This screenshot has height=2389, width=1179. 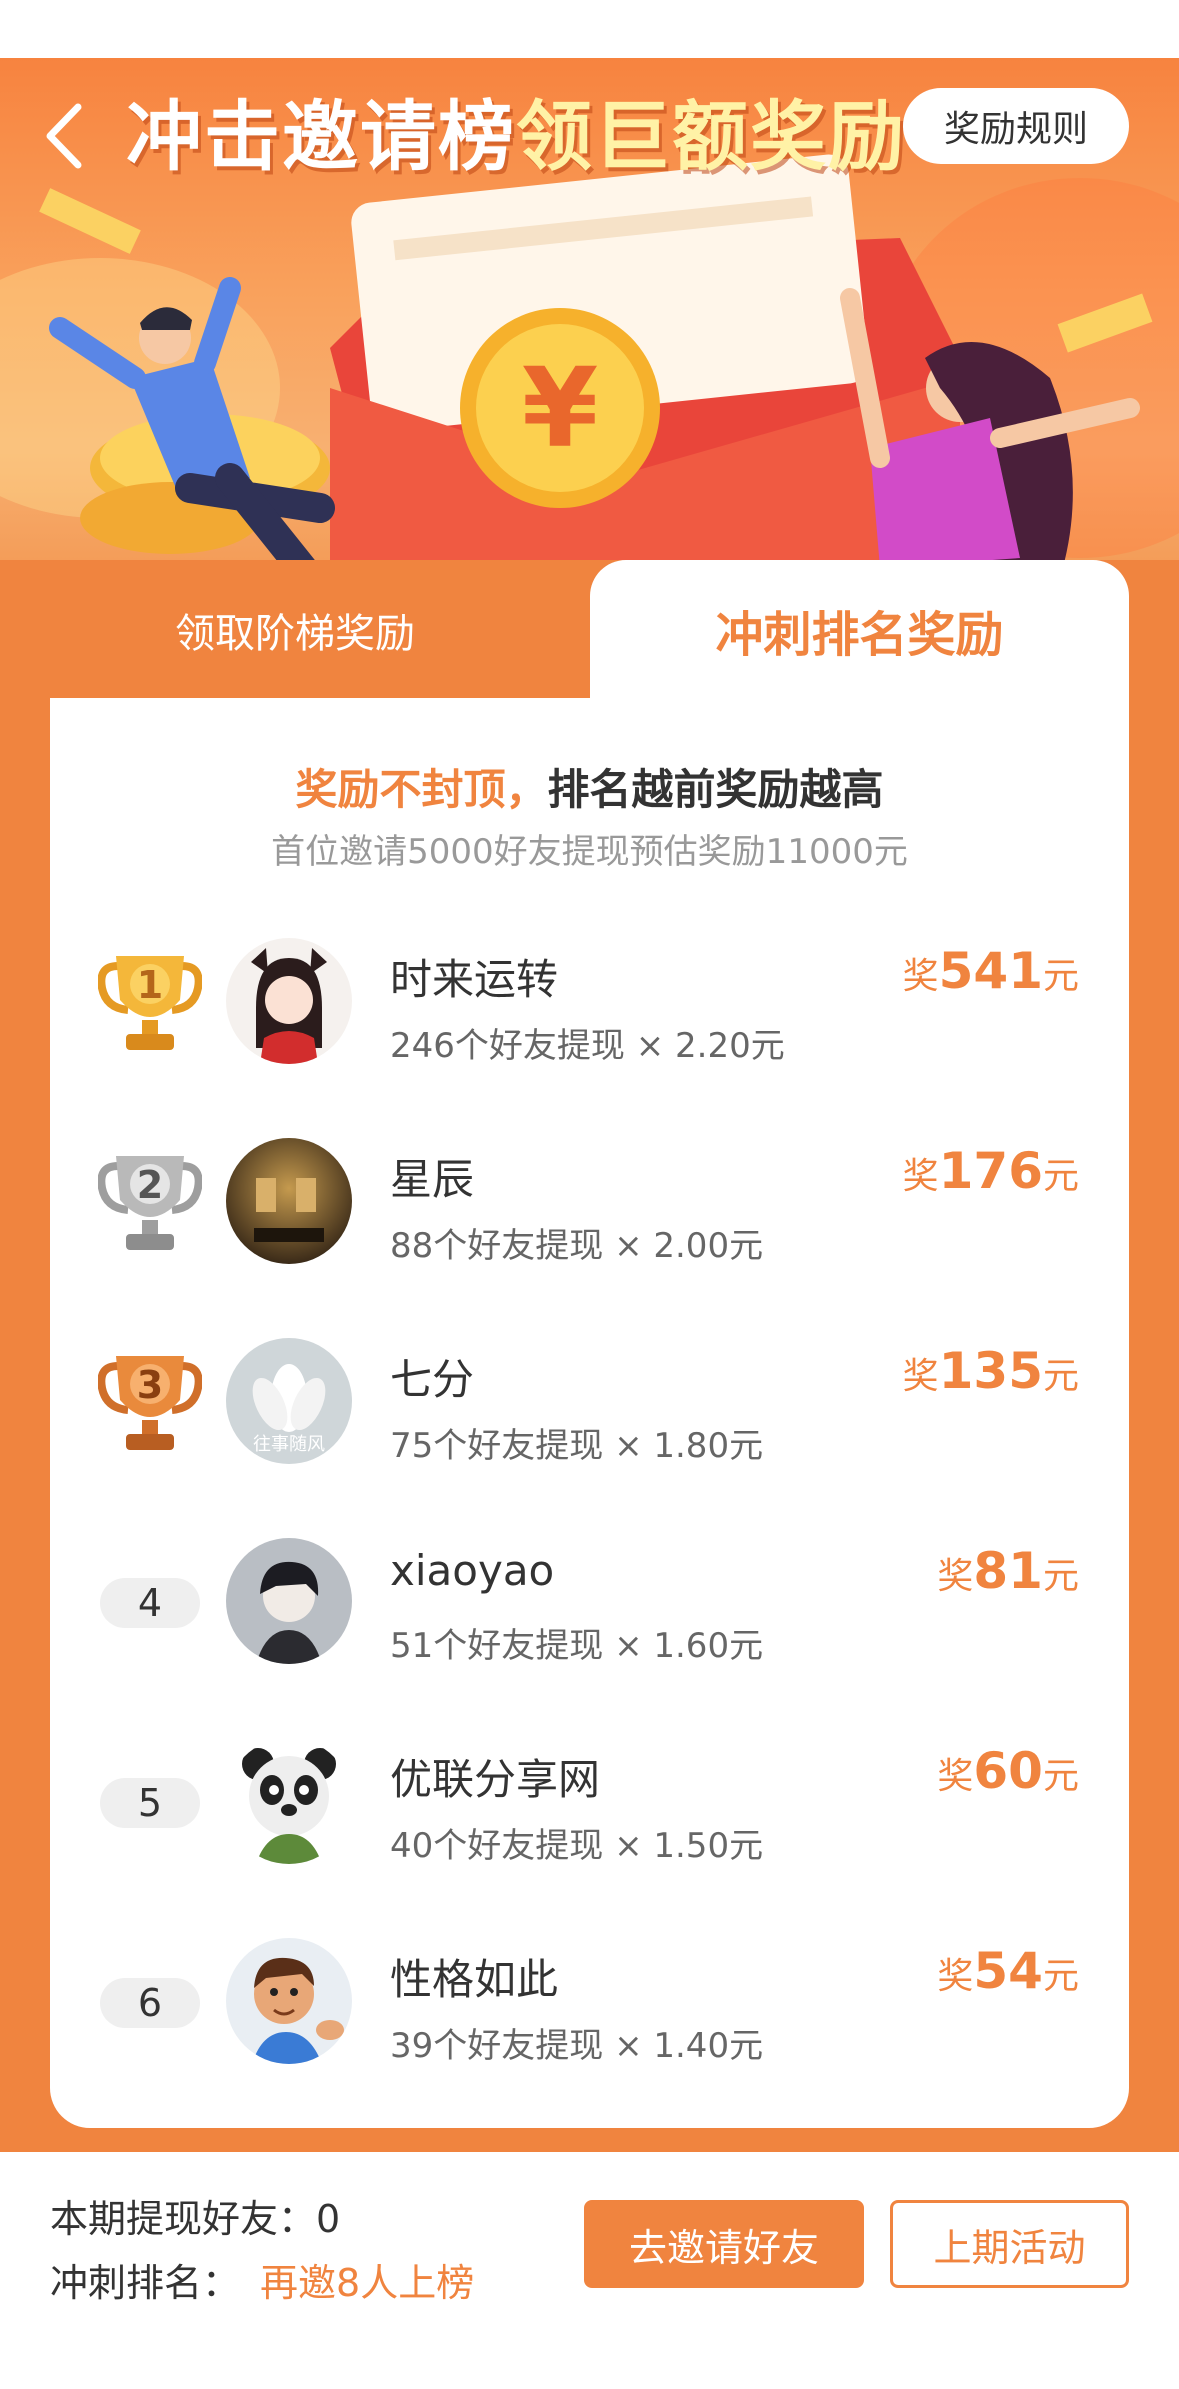 What do you see at coordinates (421, 789) in the screenshot?
I see `headline-highlight: 奖励不封顶，` at bounding box center [421, 789].